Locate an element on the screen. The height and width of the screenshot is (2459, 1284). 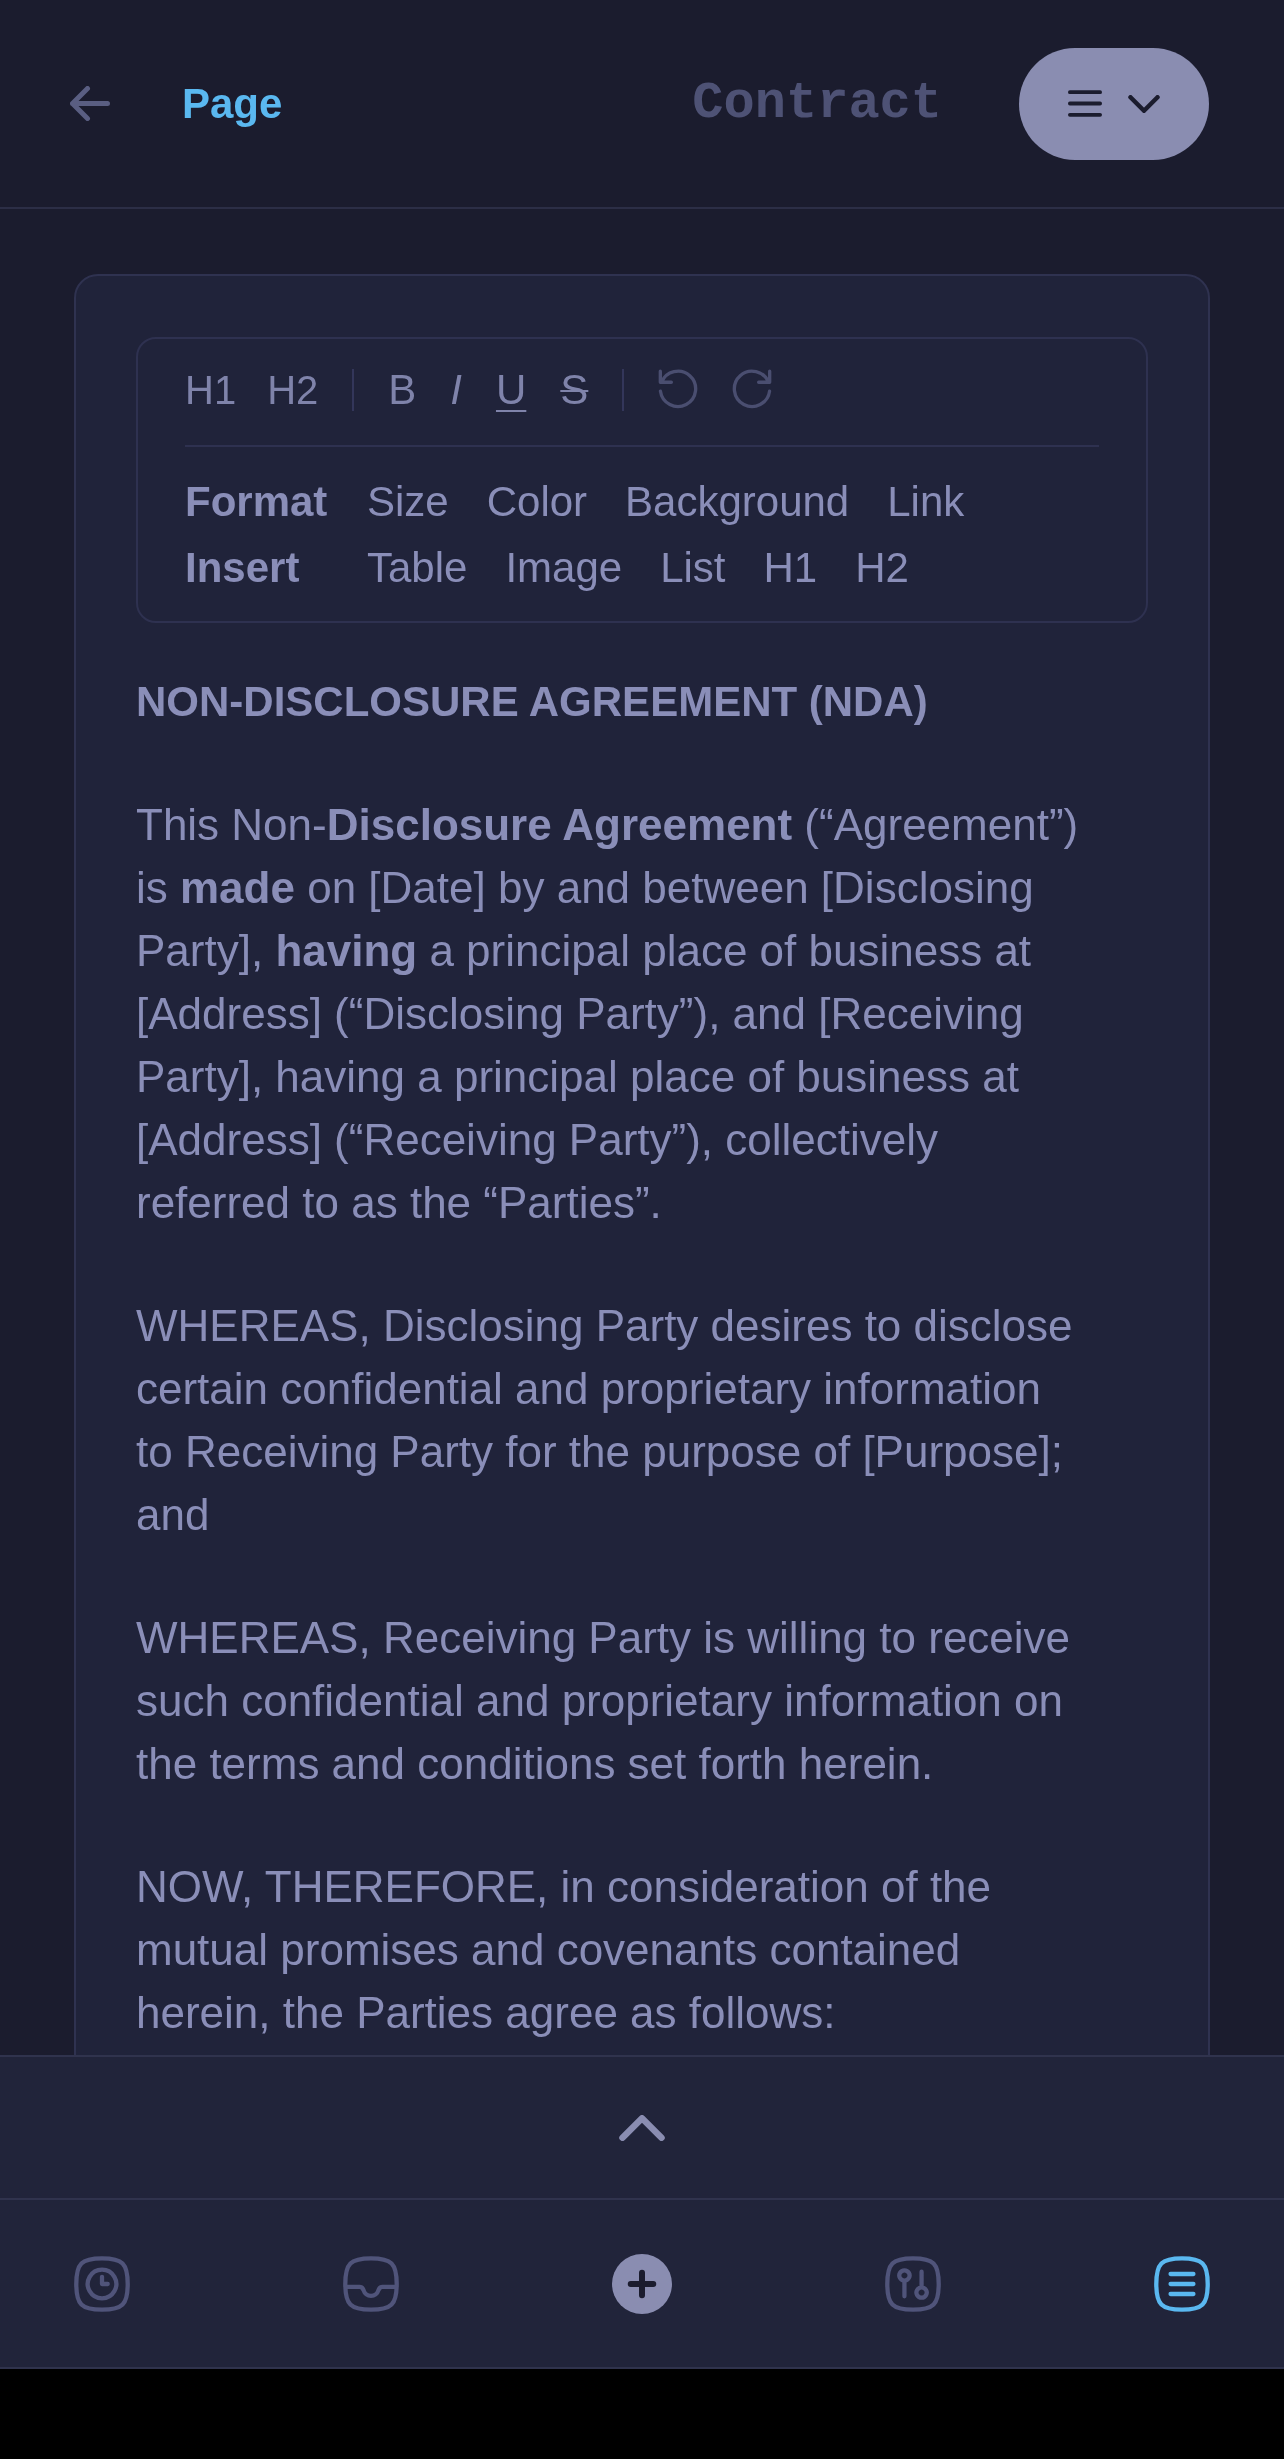
list-icon is located at coordinates (1182, 2283).